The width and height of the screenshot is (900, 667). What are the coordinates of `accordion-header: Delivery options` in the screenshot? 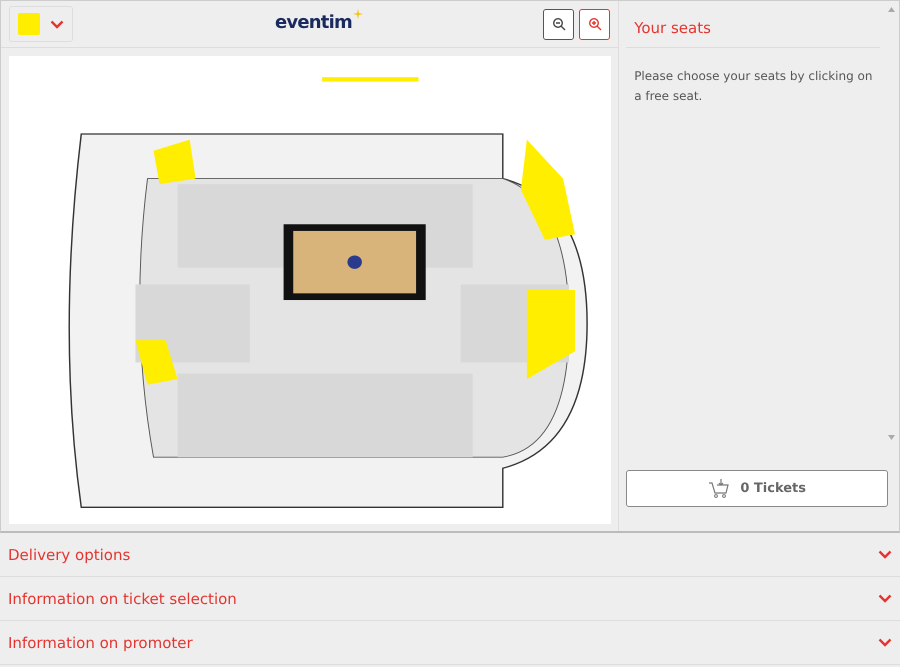 It's located at (450, 555).